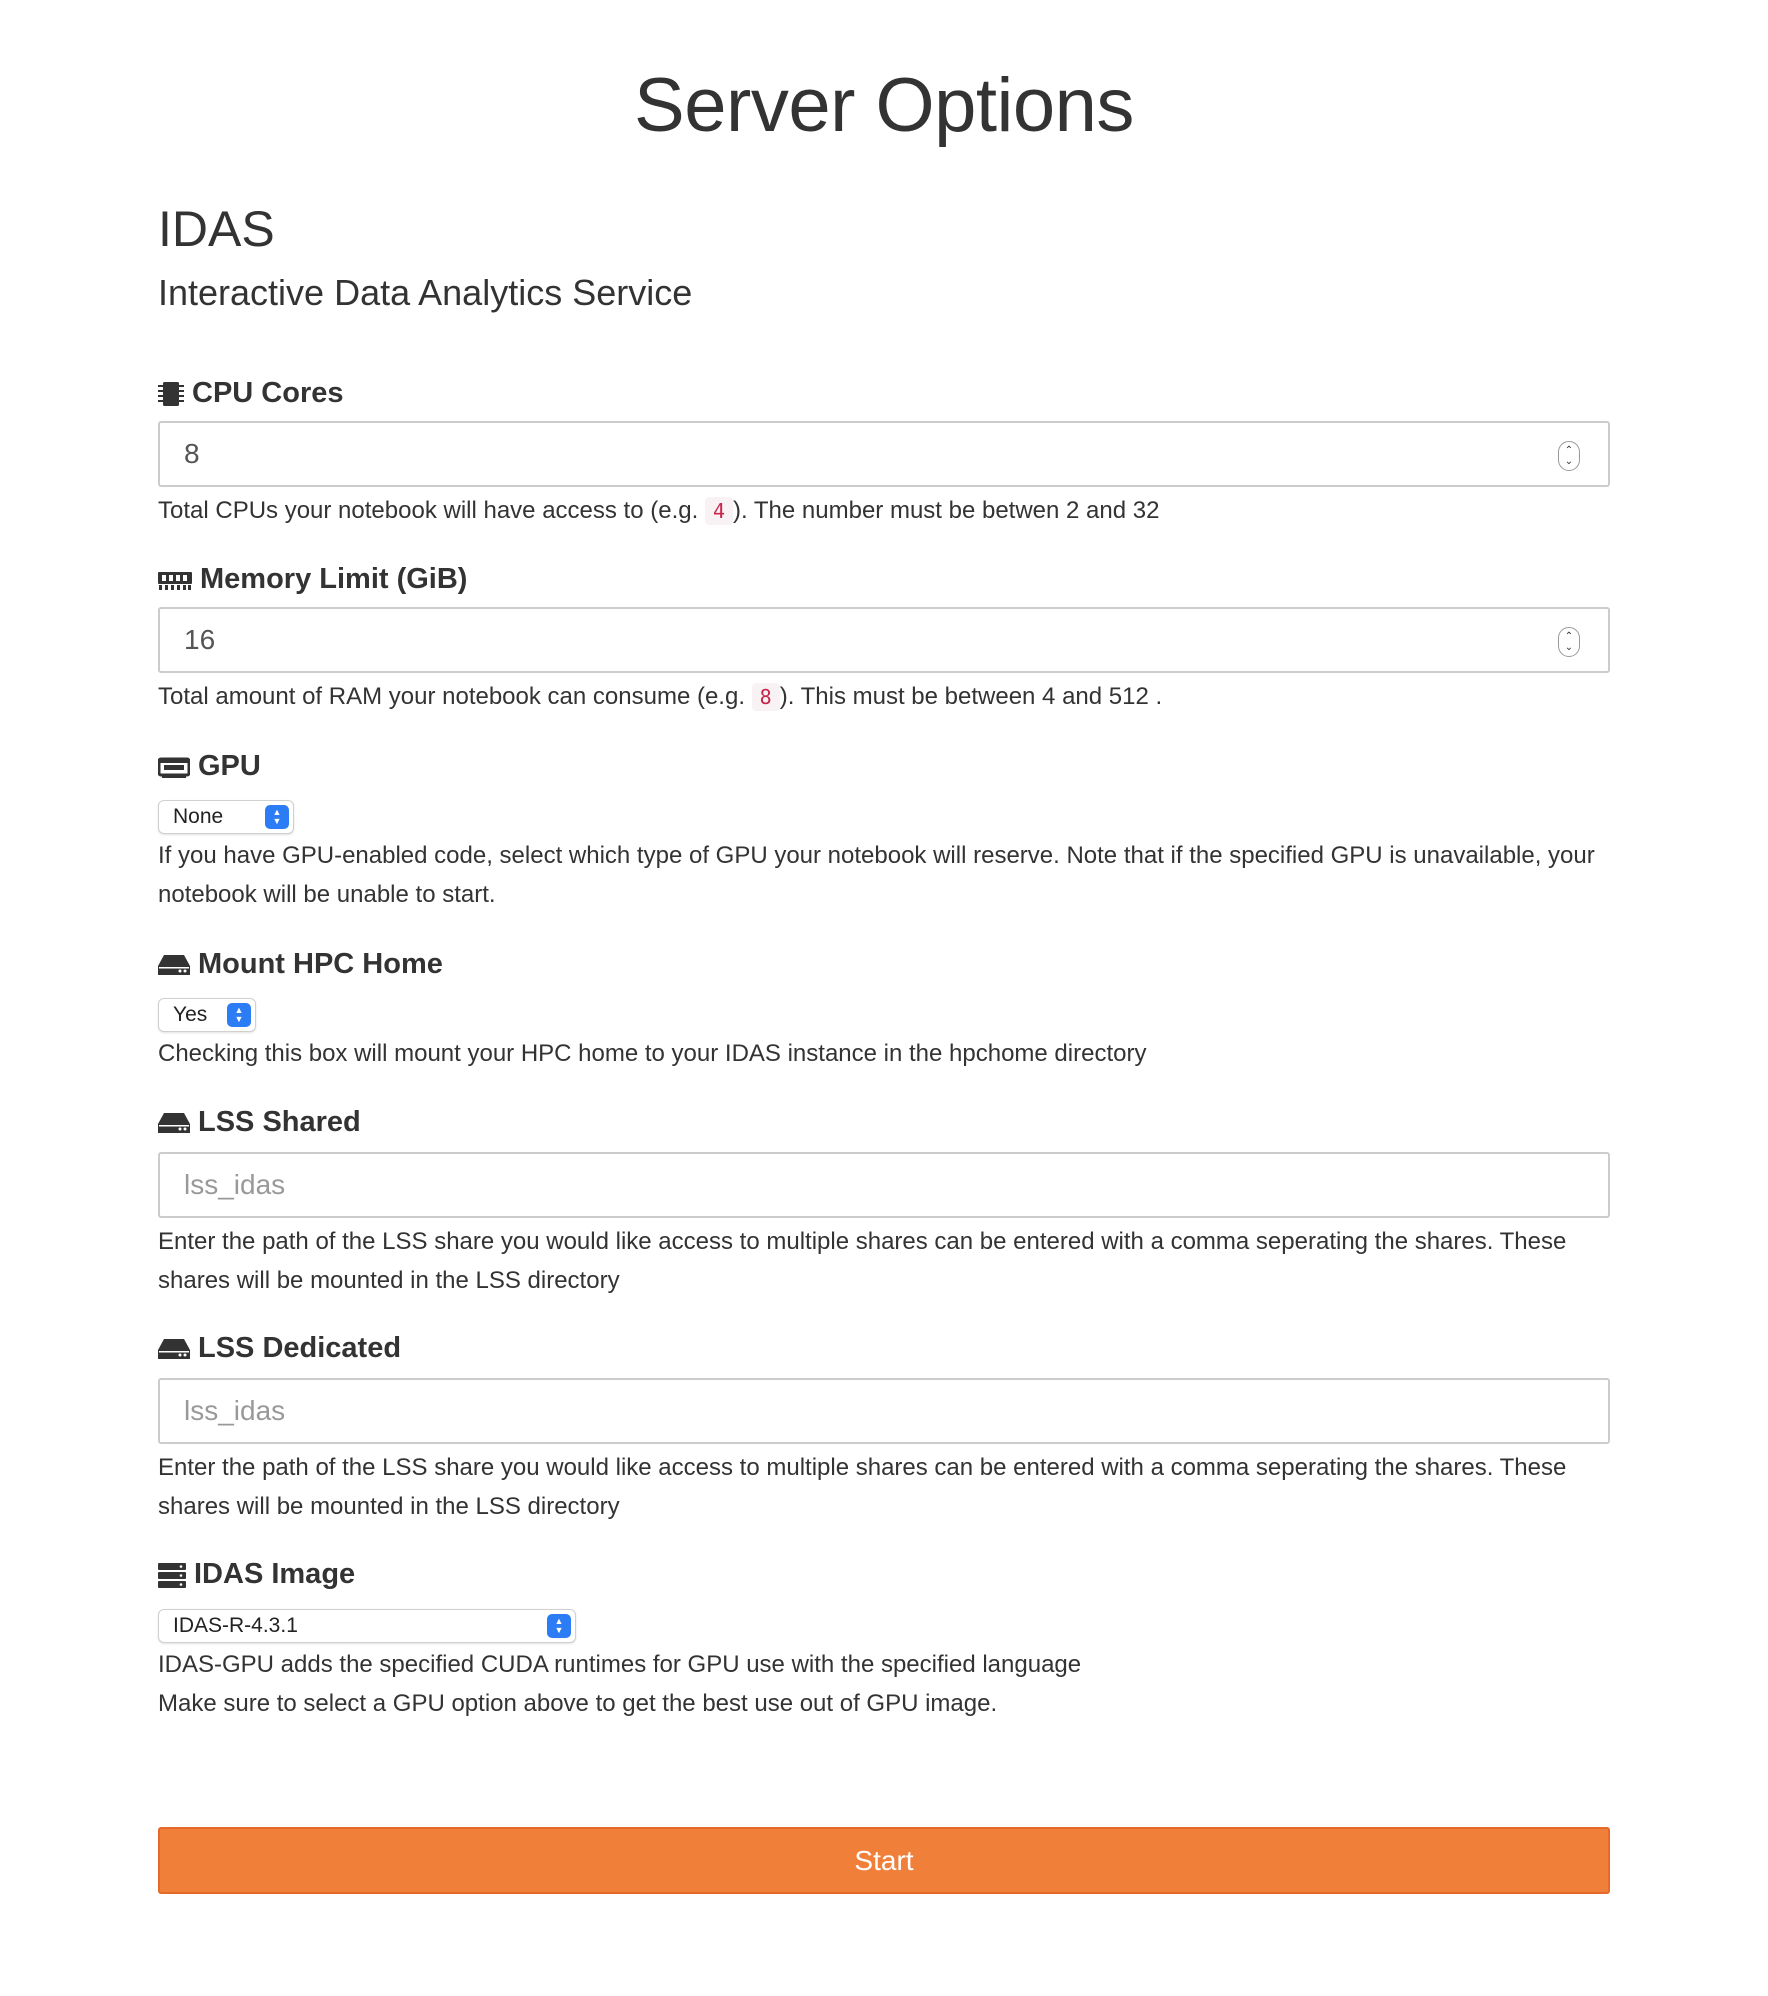 The width and height of the screenshot is (1768, 1996). What do you see at coordinates (235, 1625) in the screenshot?
I see `idas-image-selected-value: IDAS-R-4.3.1` at bounding box center [235, 1625].